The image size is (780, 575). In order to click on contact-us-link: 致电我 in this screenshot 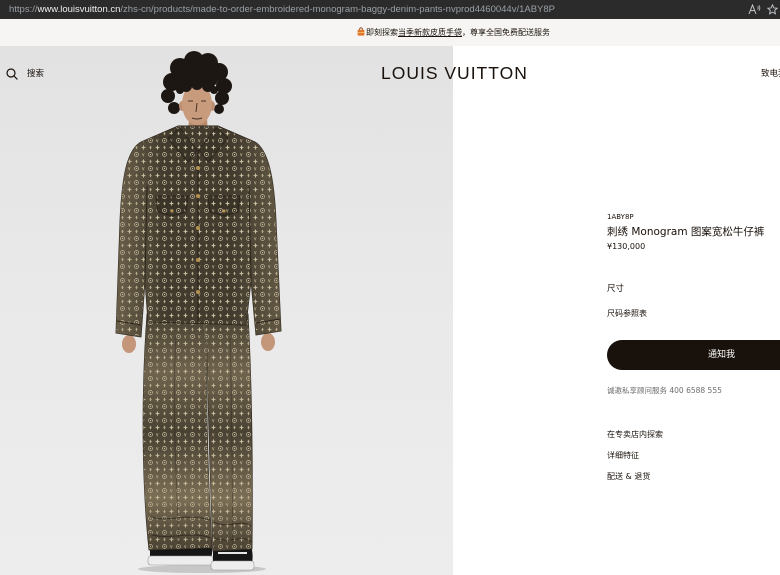, I will do `click(770, 74)`.